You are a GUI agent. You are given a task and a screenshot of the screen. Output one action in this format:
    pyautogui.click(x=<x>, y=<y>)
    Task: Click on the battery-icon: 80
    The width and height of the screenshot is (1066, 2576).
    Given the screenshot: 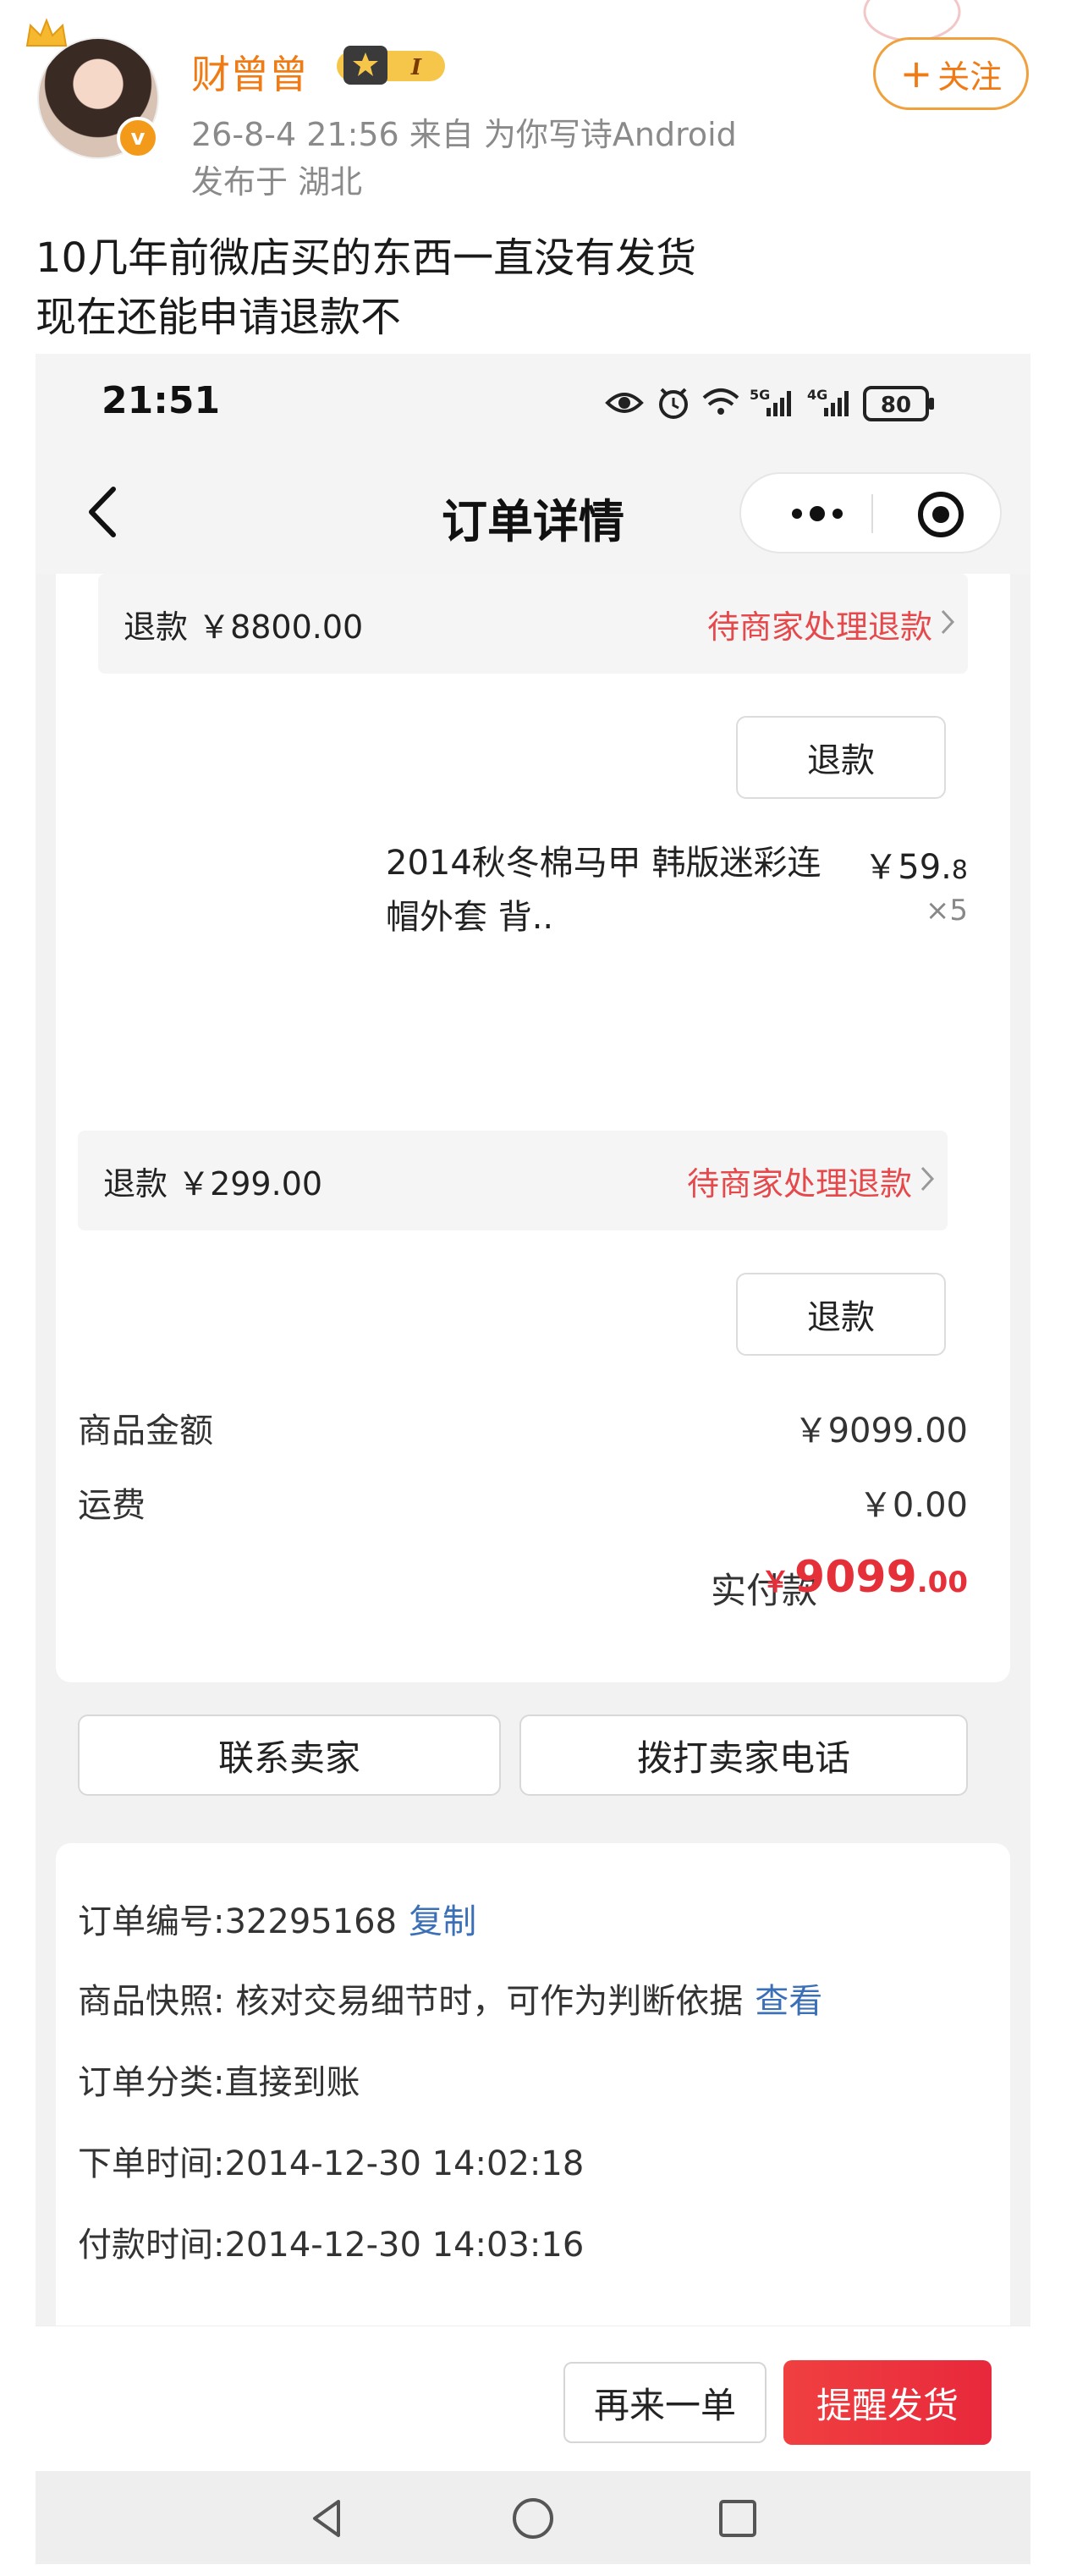 What is the action you would take?
    pyautogui.click(x=898, y=403)
    